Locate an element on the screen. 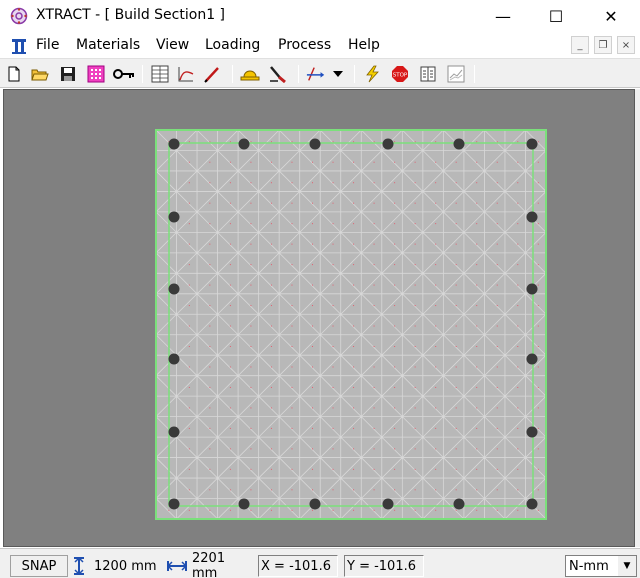 This screenshot has width=640, height=578. stop-icon: STOP is located at coordinates (400, 74).